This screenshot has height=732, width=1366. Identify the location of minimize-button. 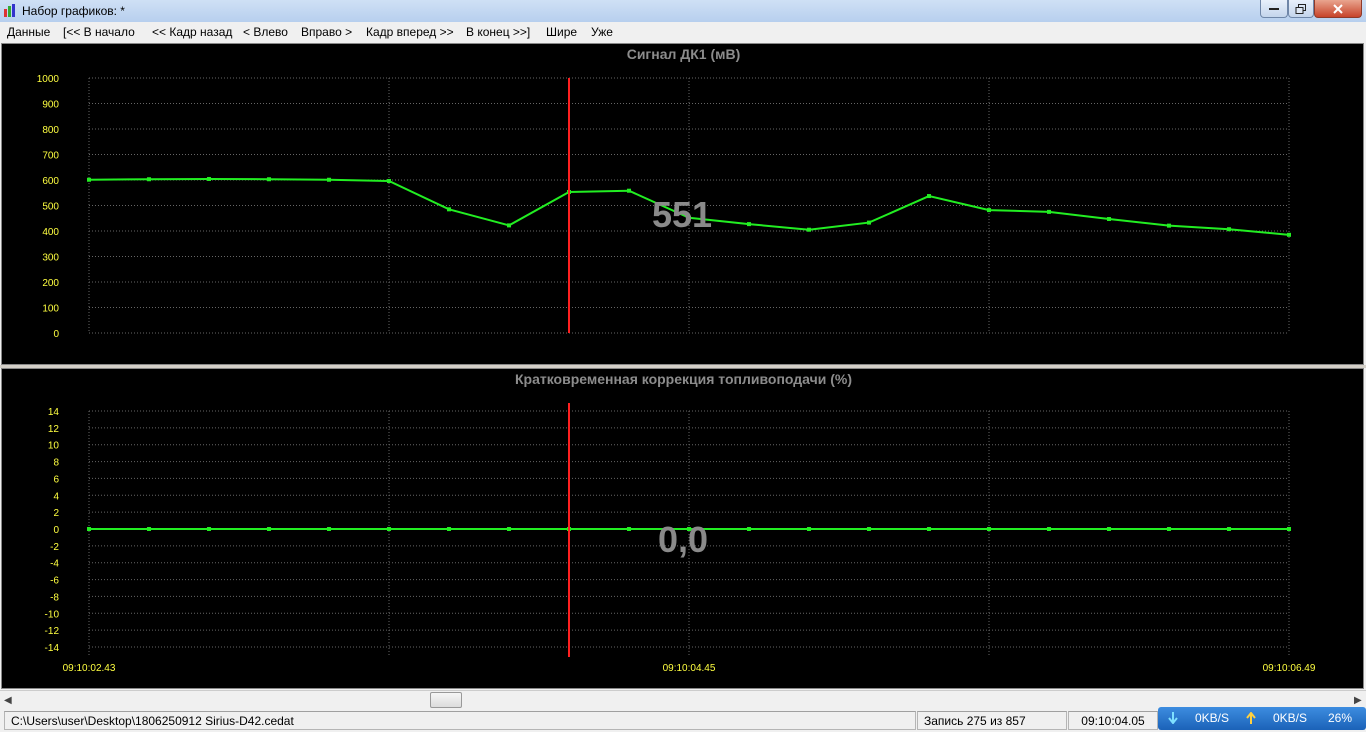
(1274, 9).